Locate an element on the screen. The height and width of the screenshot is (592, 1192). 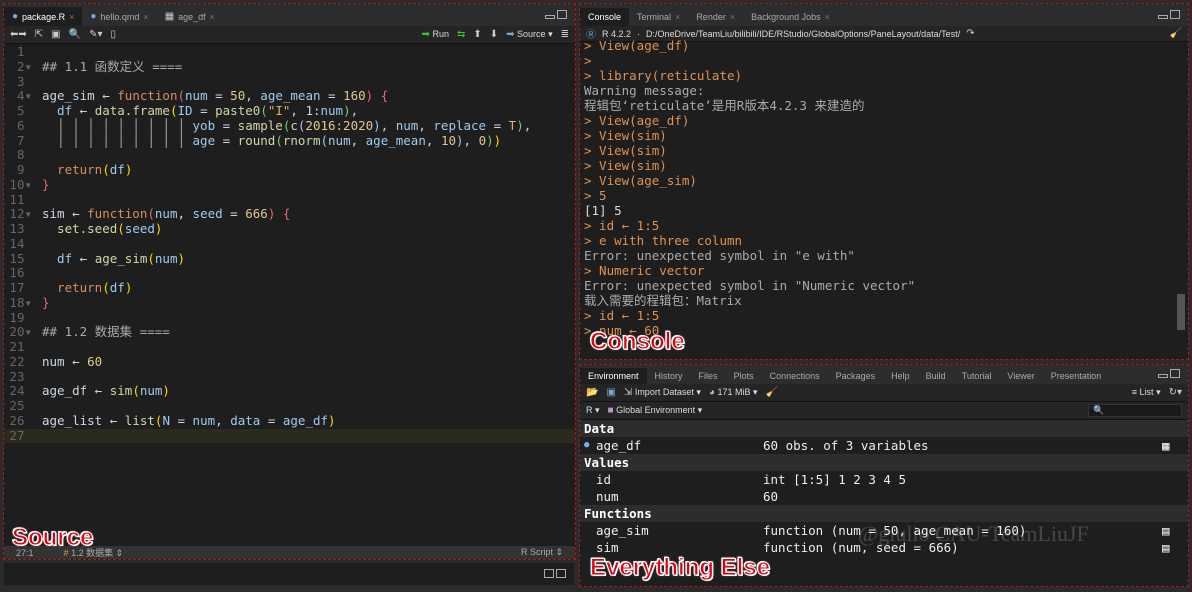
tab-console: Console is located at coordinates (605, 17).